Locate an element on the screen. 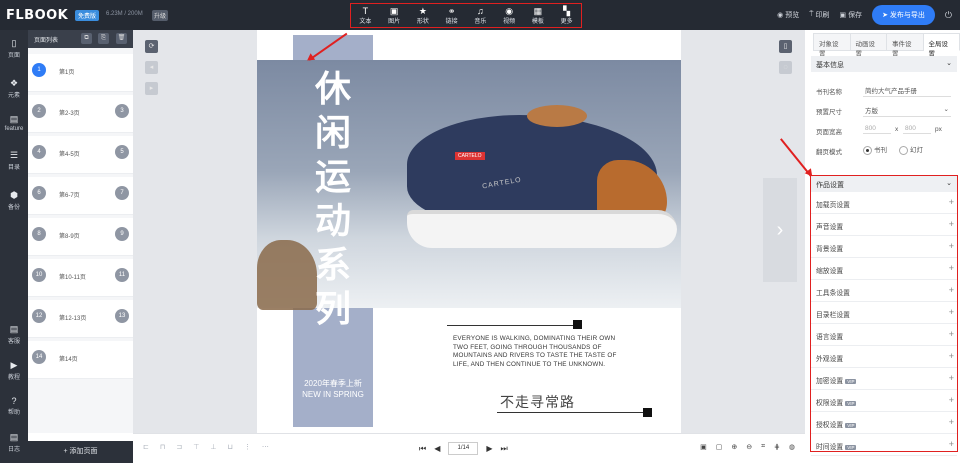 The width and height of the screenshot is (960, 463). page-label: 第8-9页 is located at coordinates (69, 237).